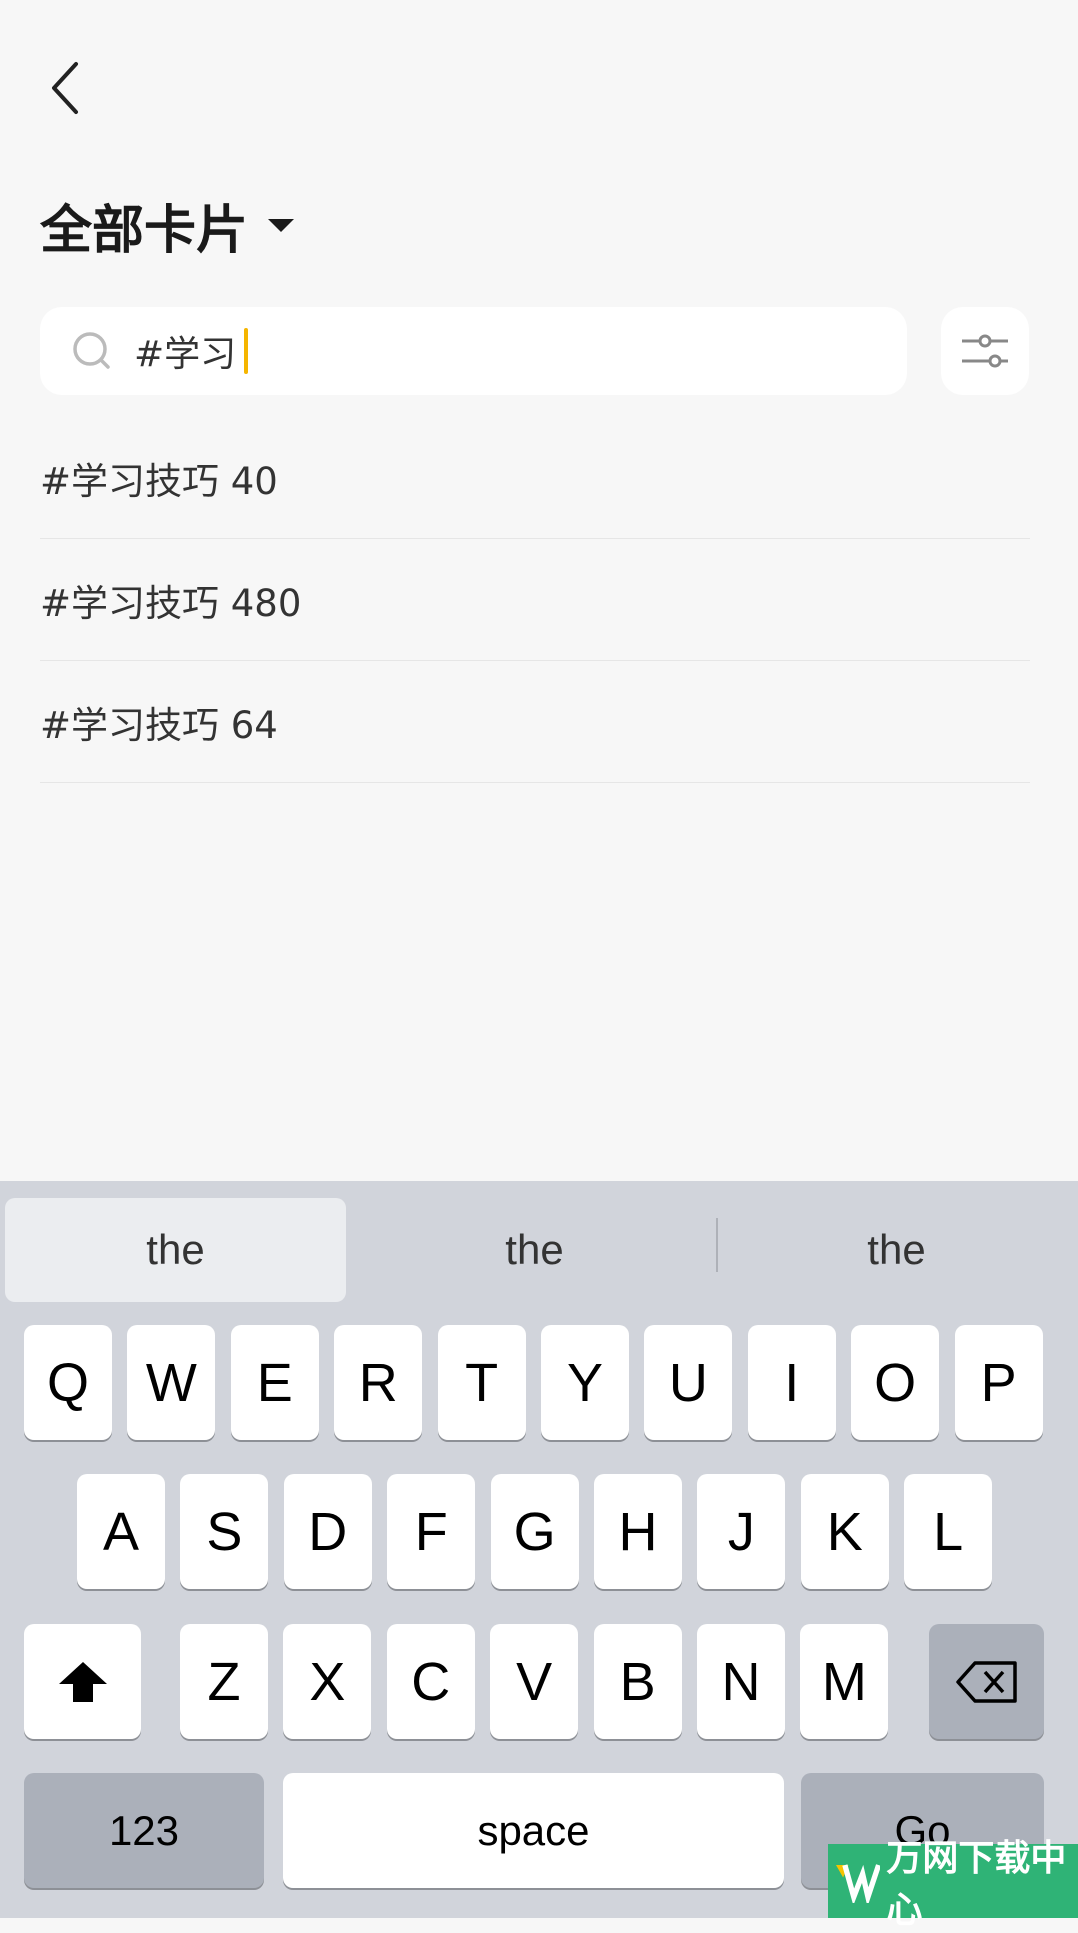 The height and width of the screenshot is (1933, 1078). I want to click on watermark-text: 万网下载中心, so click(976, 1884).